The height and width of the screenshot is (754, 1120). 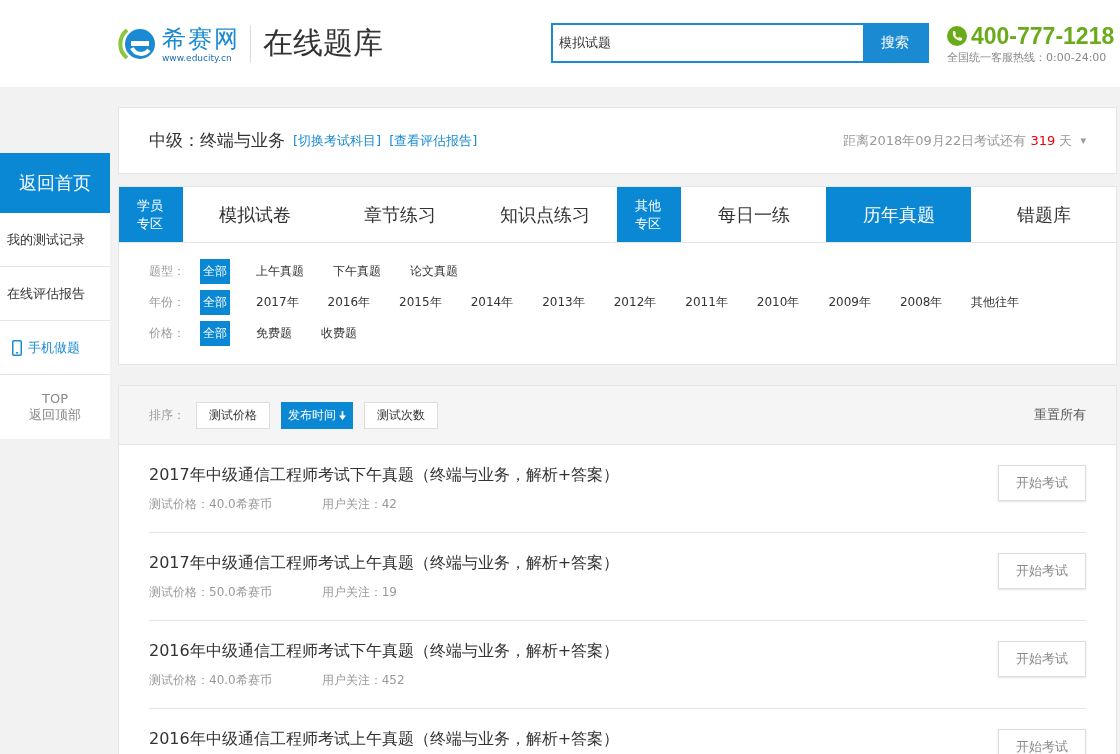 What do you see at coordinates (217, 140) in the screenshot?
I see `subject-title: 中级：终端与业务` at bounding box center [217, 140].